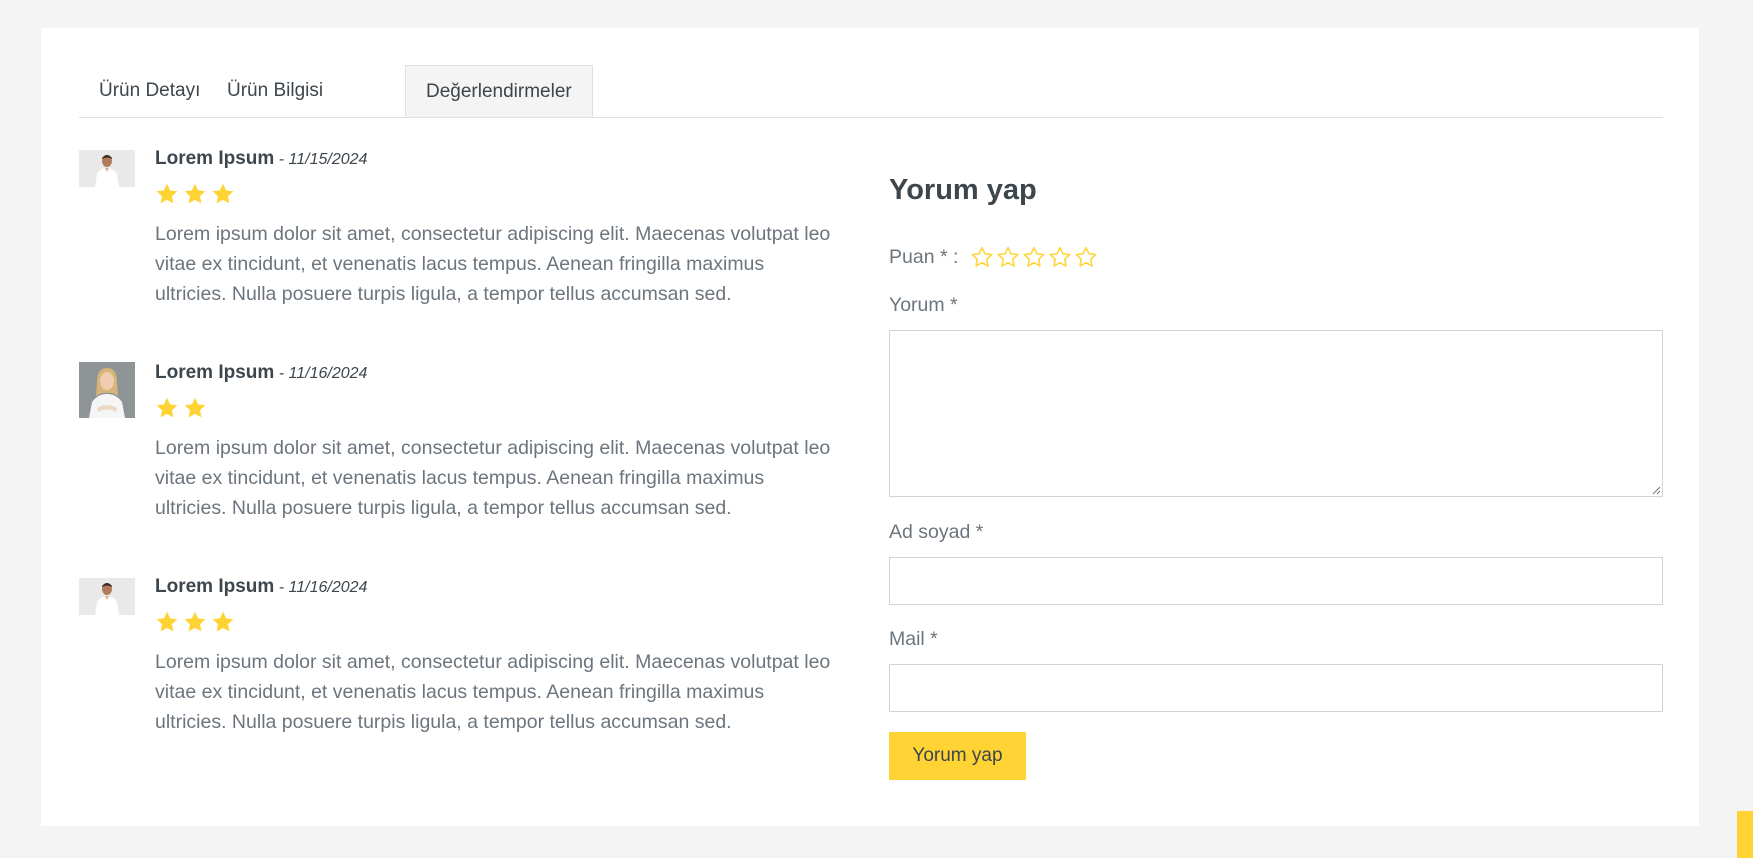 The height and width of the screenshot is (858, 1753). Describe the element at coordinates (275, 90) in the screenshot. I see `tab-urun-bilgisi: Ürün Bilgisi` at that location.